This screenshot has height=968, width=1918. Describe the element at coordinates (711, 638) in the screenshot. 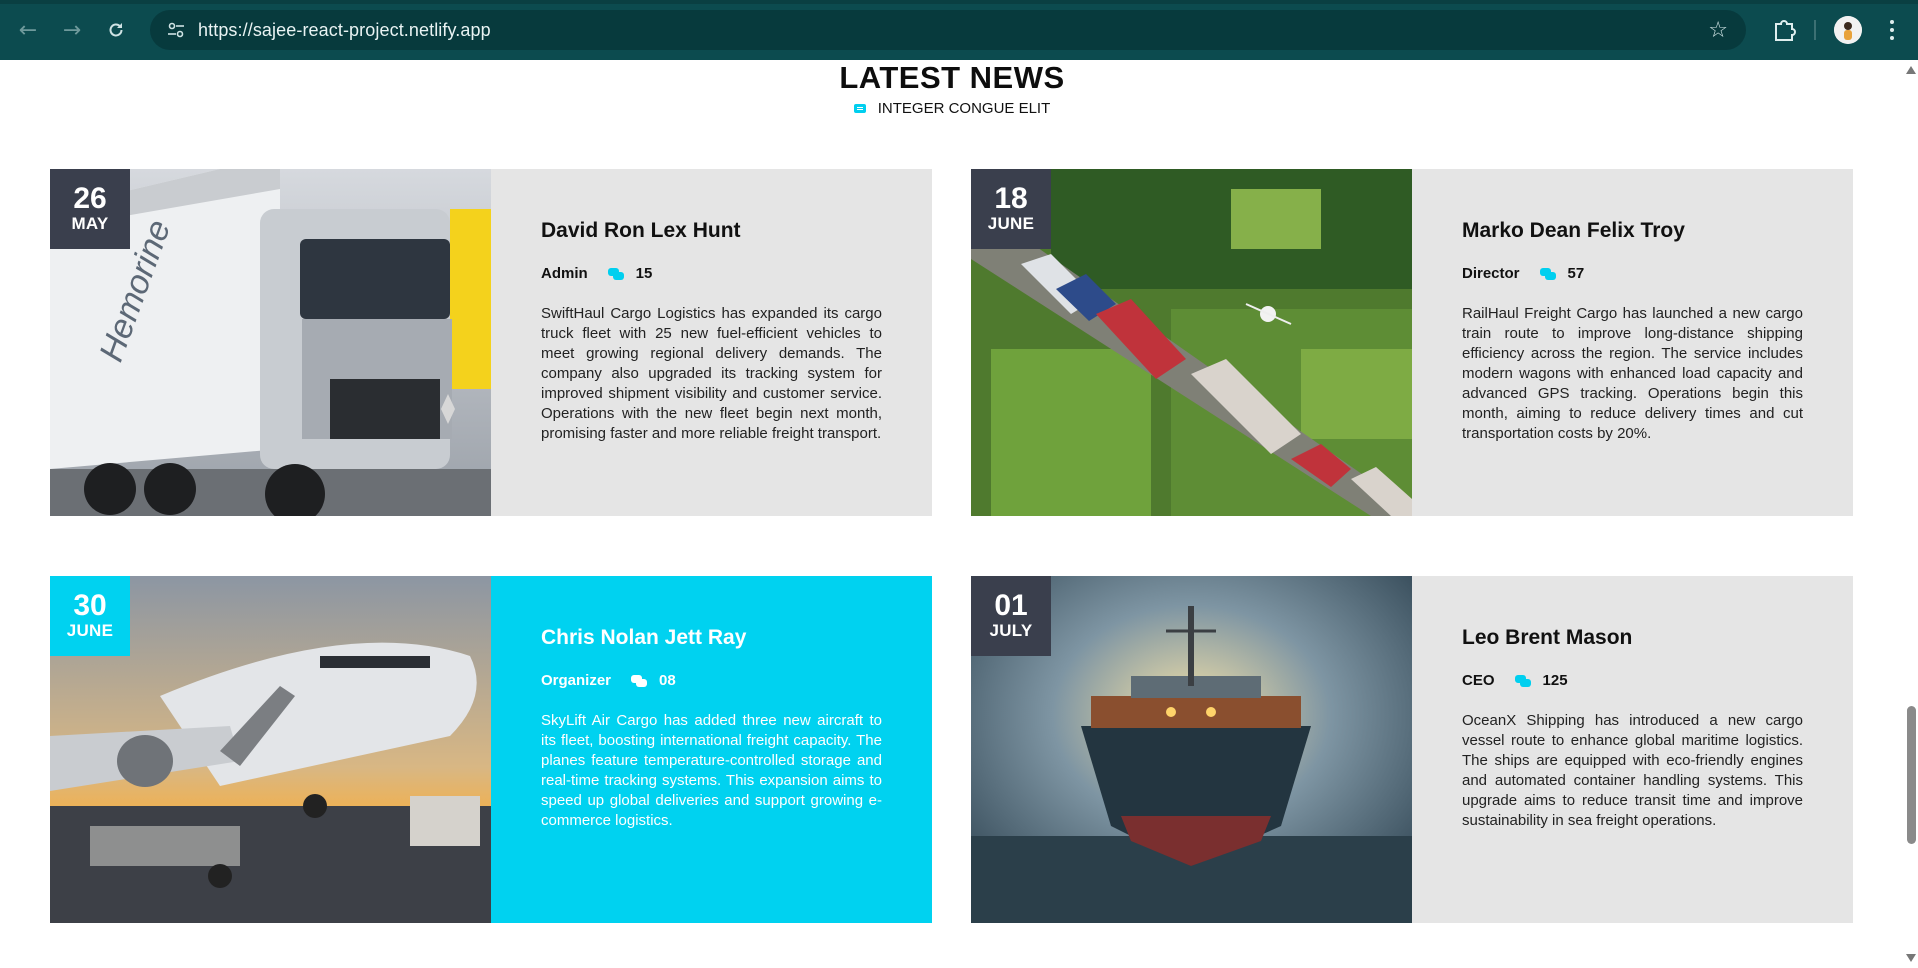

I see `news-author-name: Chris Nolan Jett Ray` at that location.